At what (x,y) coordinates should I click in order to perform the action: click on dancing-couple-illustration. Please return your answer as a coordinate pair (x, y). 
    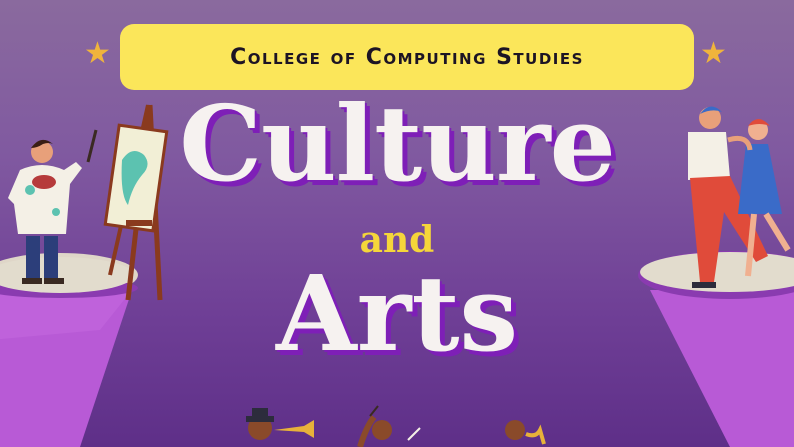
    Looking at the image, I should click on (716, 276).